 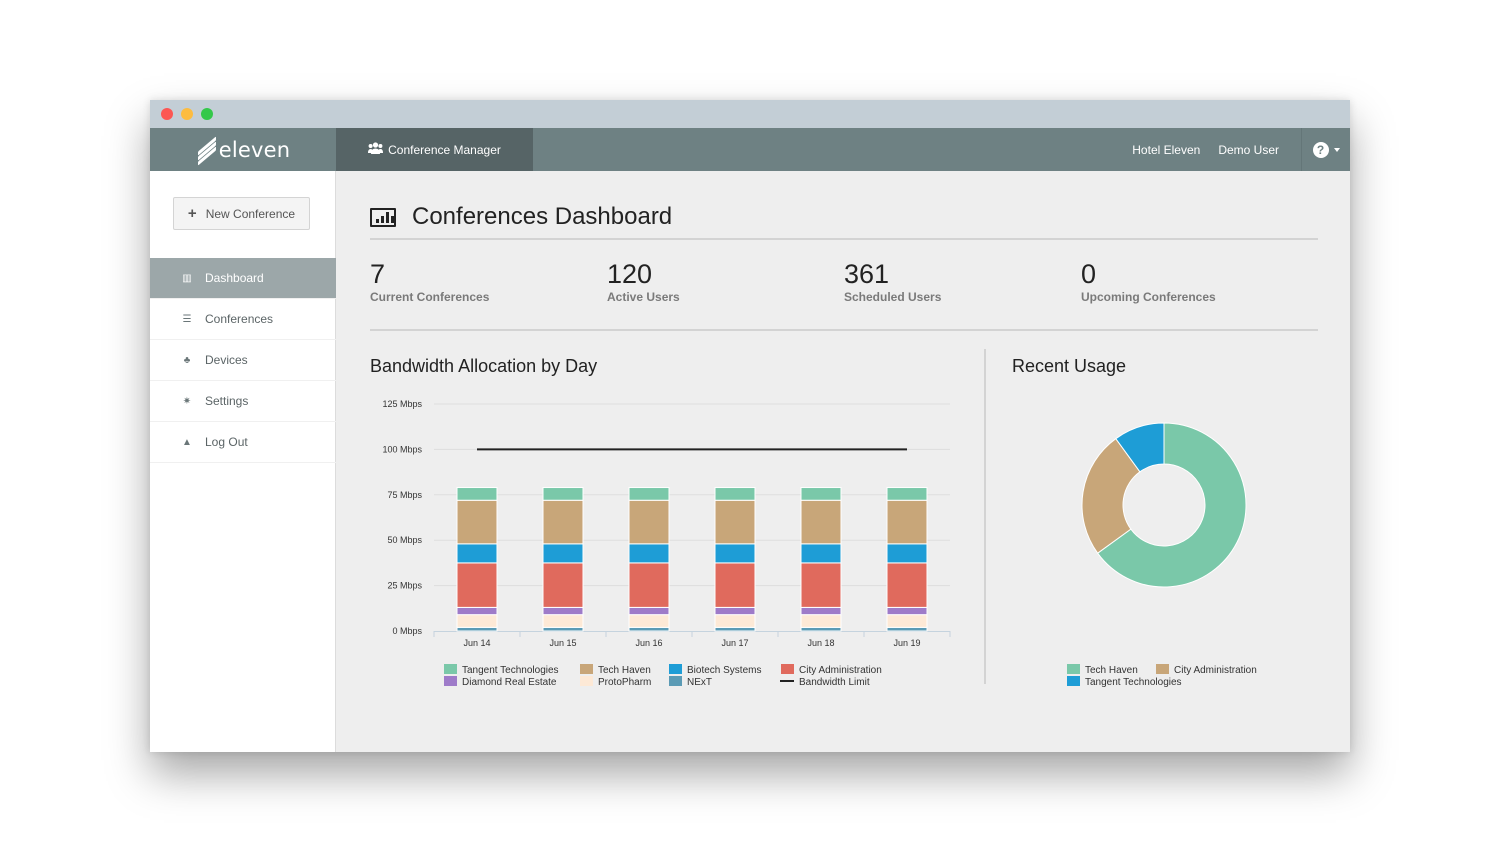 What do you see at coordinates (167, 114) in the screenshot?
I see `close-window-button` at bounding box center [167, 114].